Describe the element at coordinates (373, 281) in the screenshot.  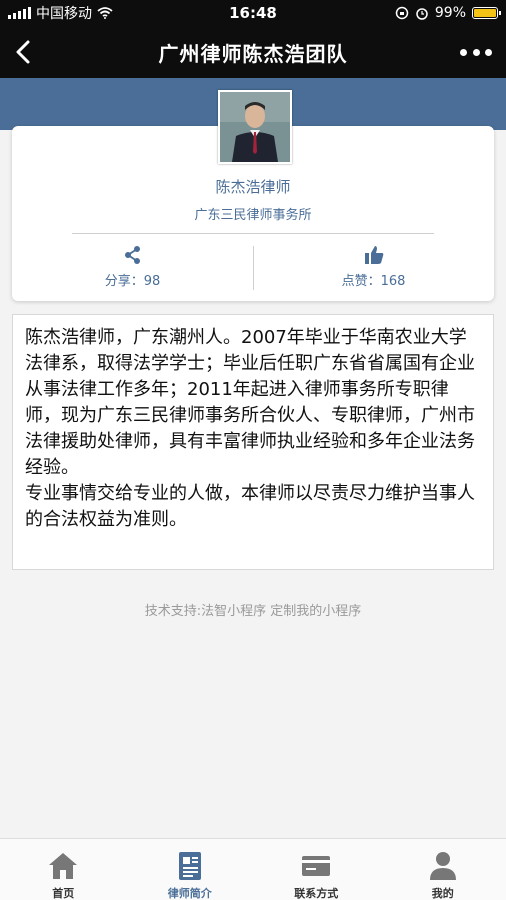
I see `like-count: 点赞：168` at that location.